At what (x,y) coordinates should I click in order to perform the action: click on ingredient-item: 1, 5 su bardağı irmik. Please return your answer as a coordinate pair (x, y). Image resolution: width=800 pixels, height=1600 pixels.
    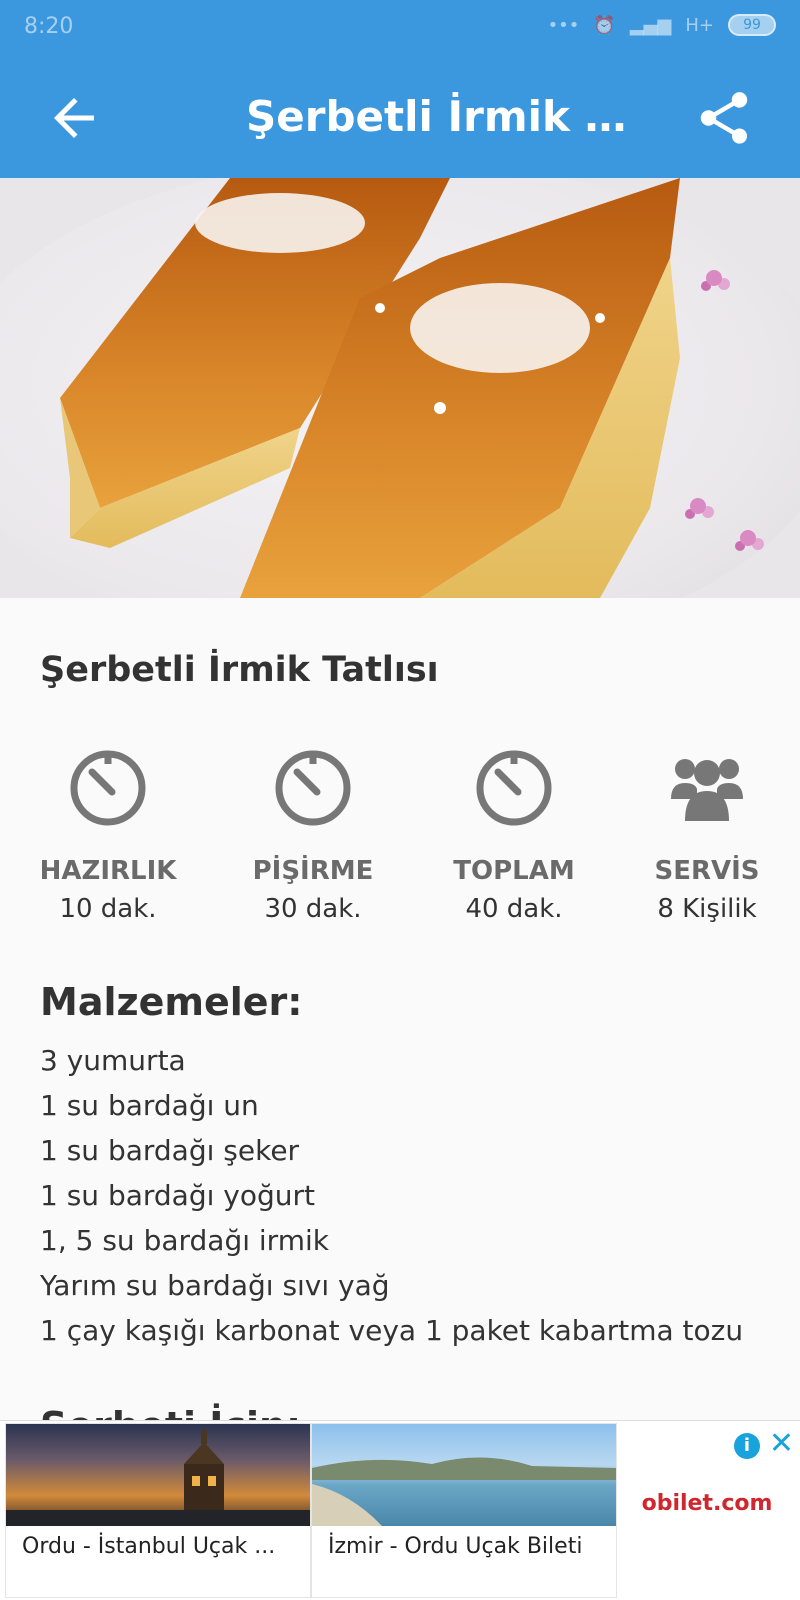
    Looking at the image, I should click on (184, 1240).